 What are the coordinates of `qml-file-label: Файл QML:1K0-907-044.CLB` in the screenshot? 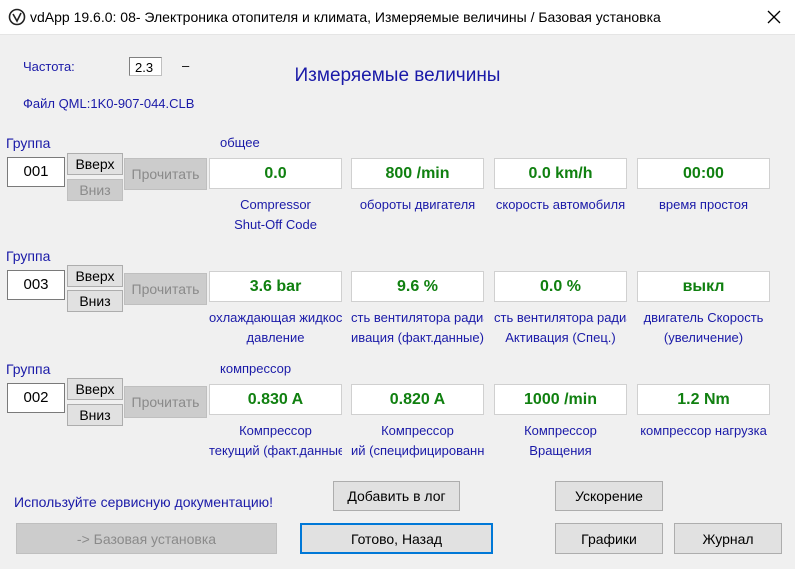 It's located at (109, 103).